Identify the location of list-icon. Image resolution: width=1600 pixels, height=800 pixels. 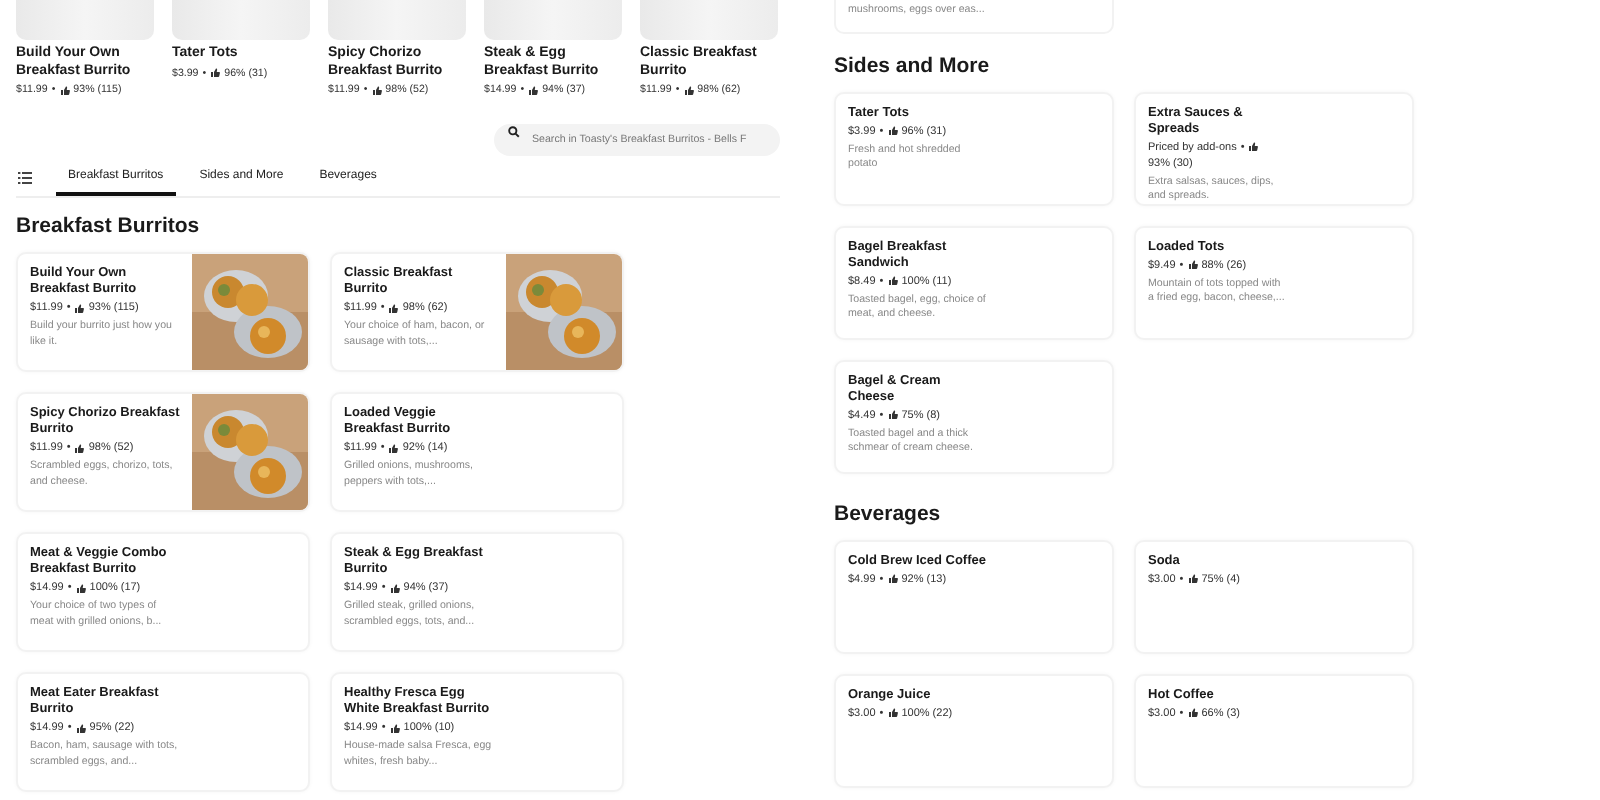
(25, 177).